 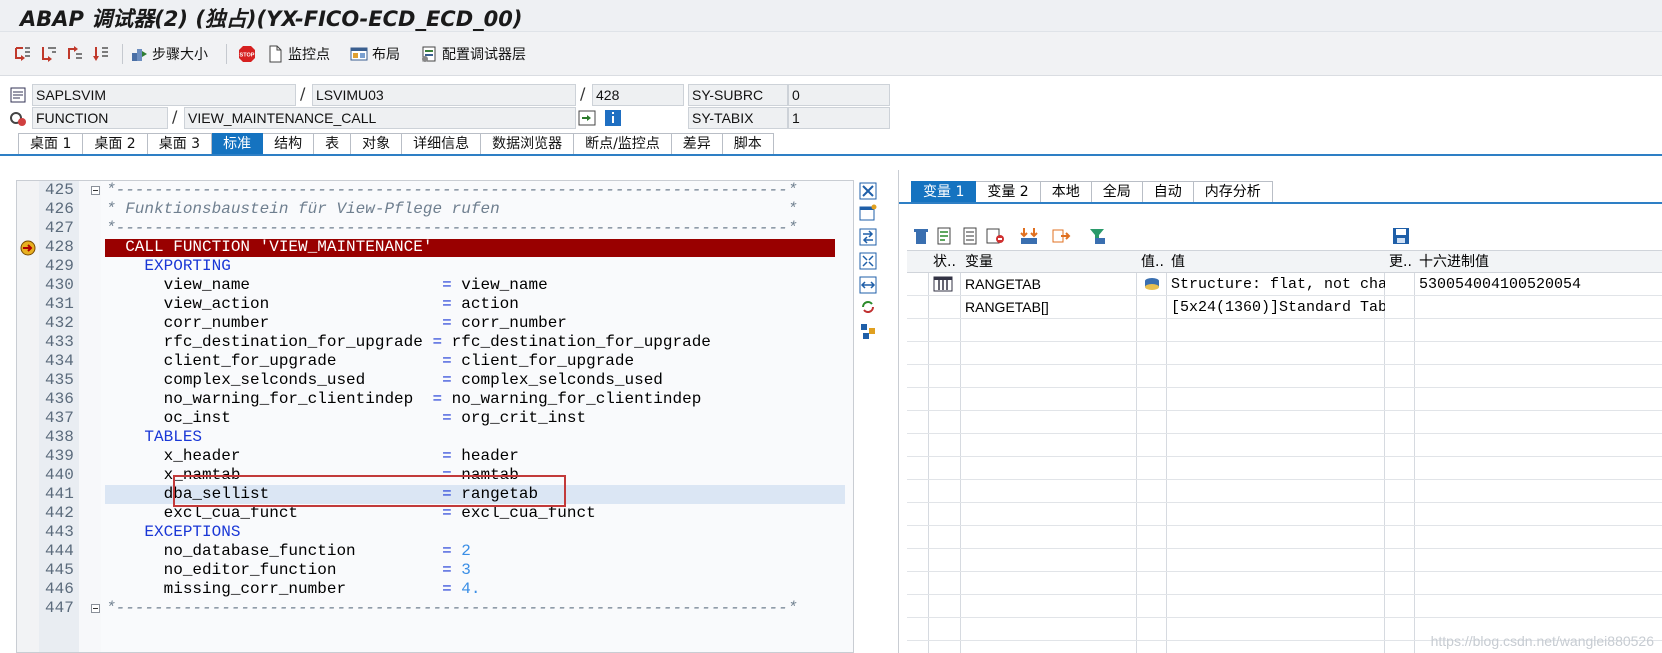 I want to click on tab-variables: 变量 1, so click(x=944, y=192).